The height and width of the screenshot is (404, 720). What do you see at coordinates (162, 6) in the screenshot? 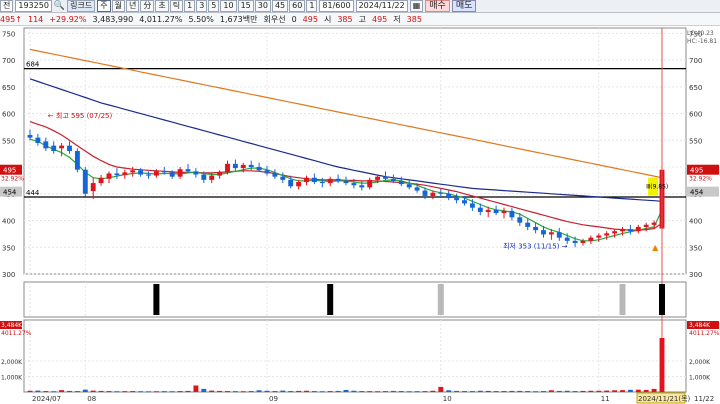
I see `period-button-4: 초` at bounding box center [162, 6].